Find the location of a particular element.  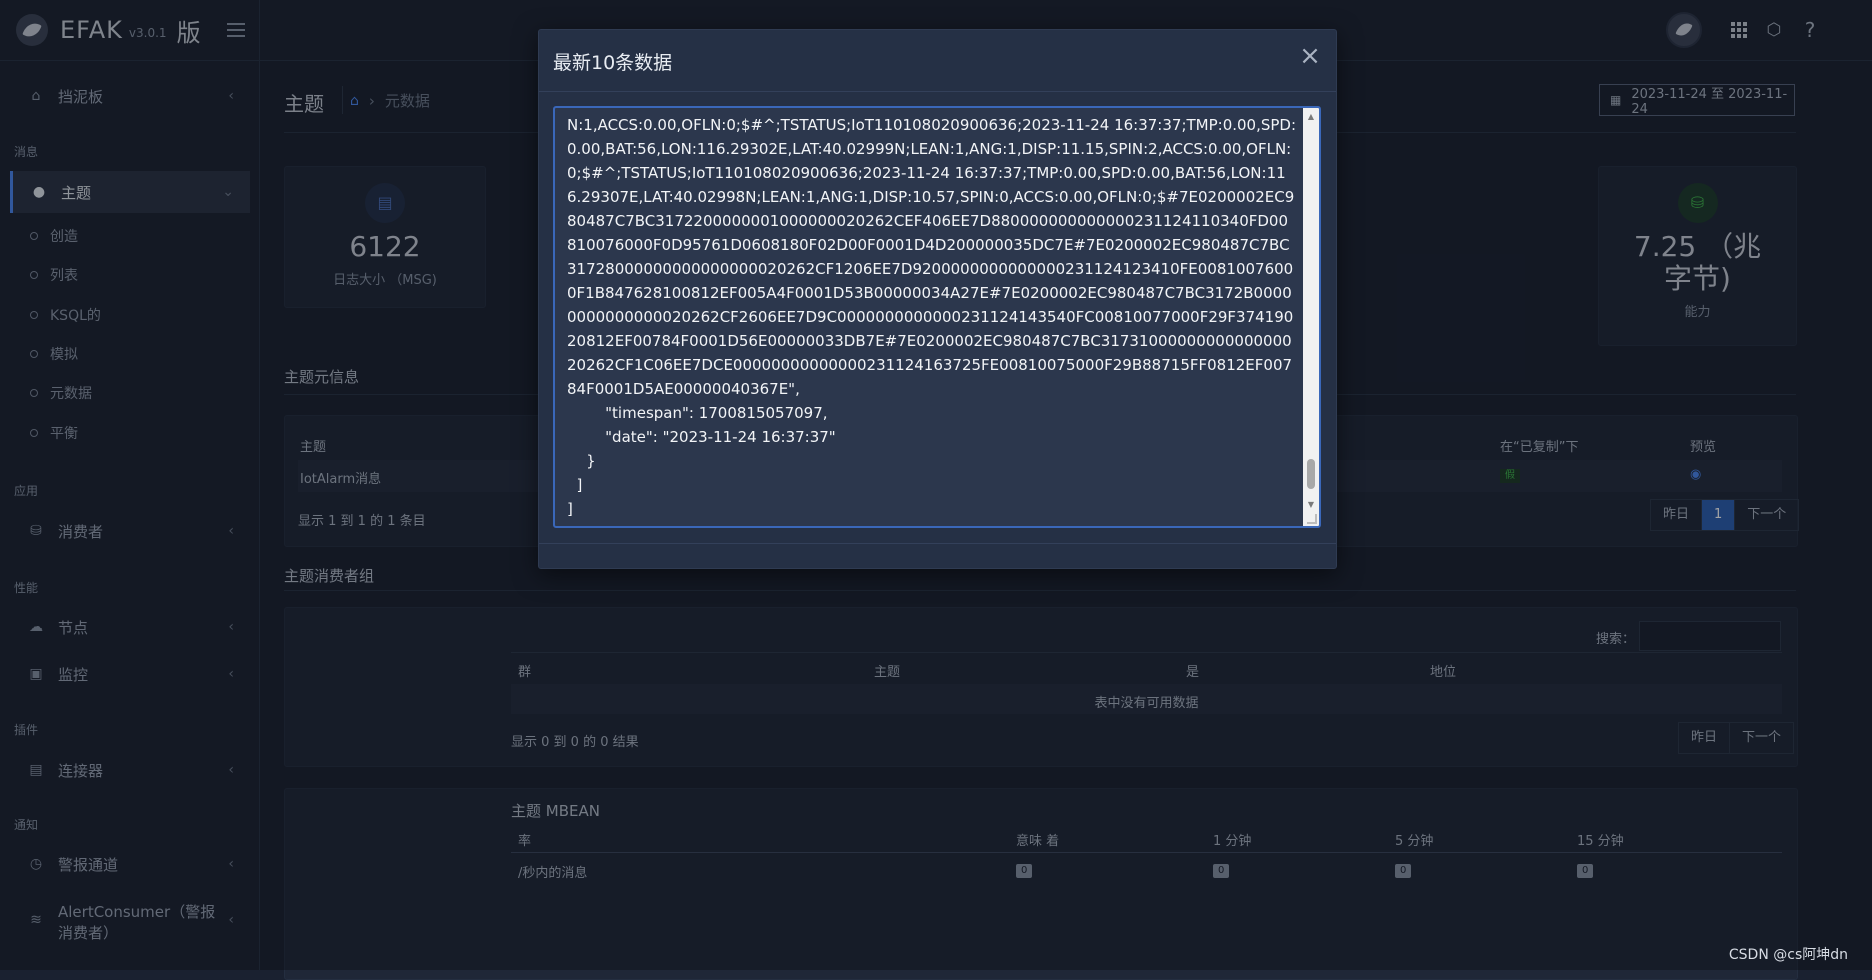

scroll-down-arrow-icon: ▼ is located at coordinates (1311, 505).